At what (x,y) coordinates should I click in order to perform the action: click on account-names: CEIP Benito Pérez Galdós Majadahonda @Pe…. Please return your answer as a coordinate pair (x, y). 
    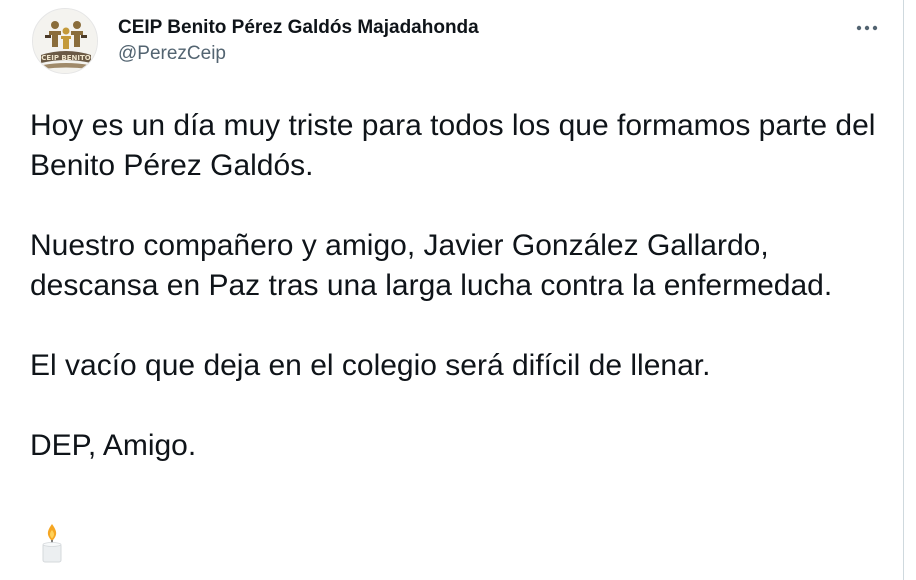
    Looking at the image, I should click on (298, 41).